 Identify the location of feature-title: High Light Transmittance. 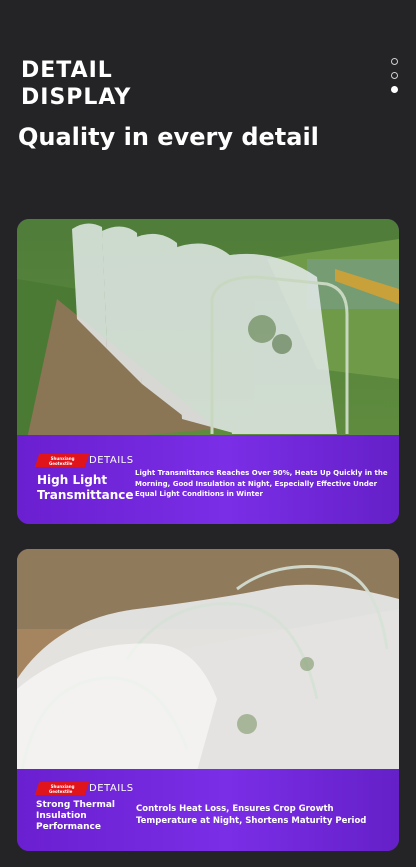
(85, 487).